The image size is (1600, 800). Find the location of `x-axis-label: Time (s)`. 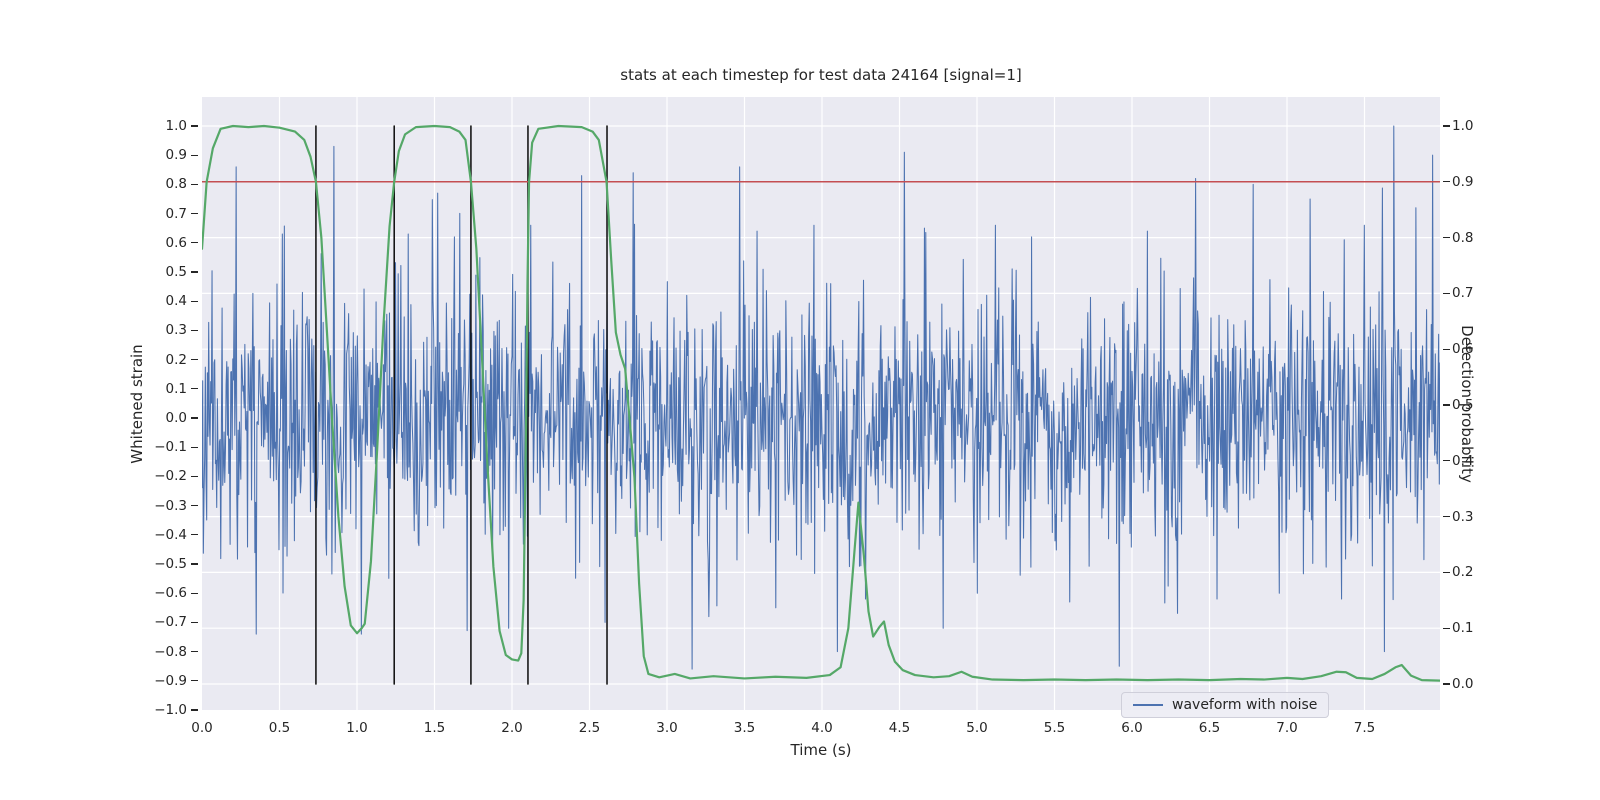

x-axis-label: Time (s) is located at coordinates (821, 750).